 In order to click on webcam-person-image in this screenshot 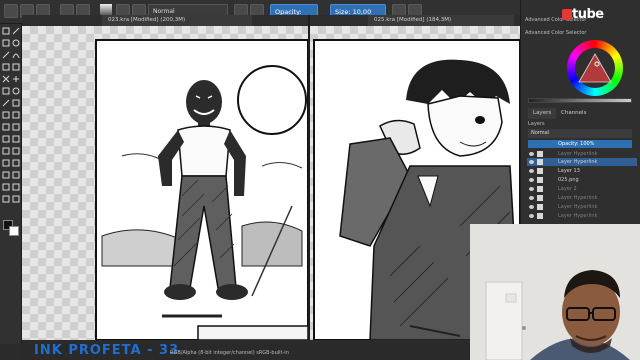, I will do `click(555, 292)`.